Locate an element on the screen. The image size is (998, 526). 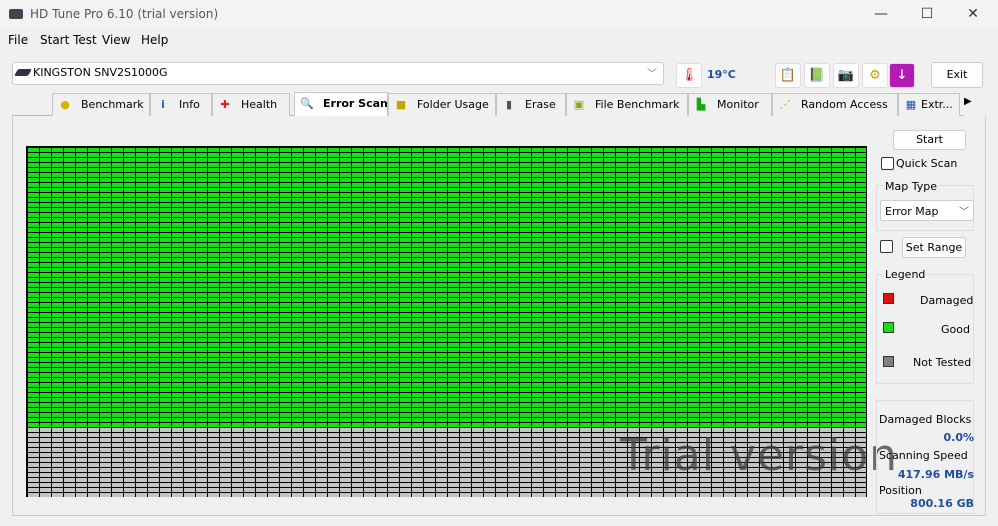
quick-scan-label: Quick Scan is located at coordinates (927, 163).